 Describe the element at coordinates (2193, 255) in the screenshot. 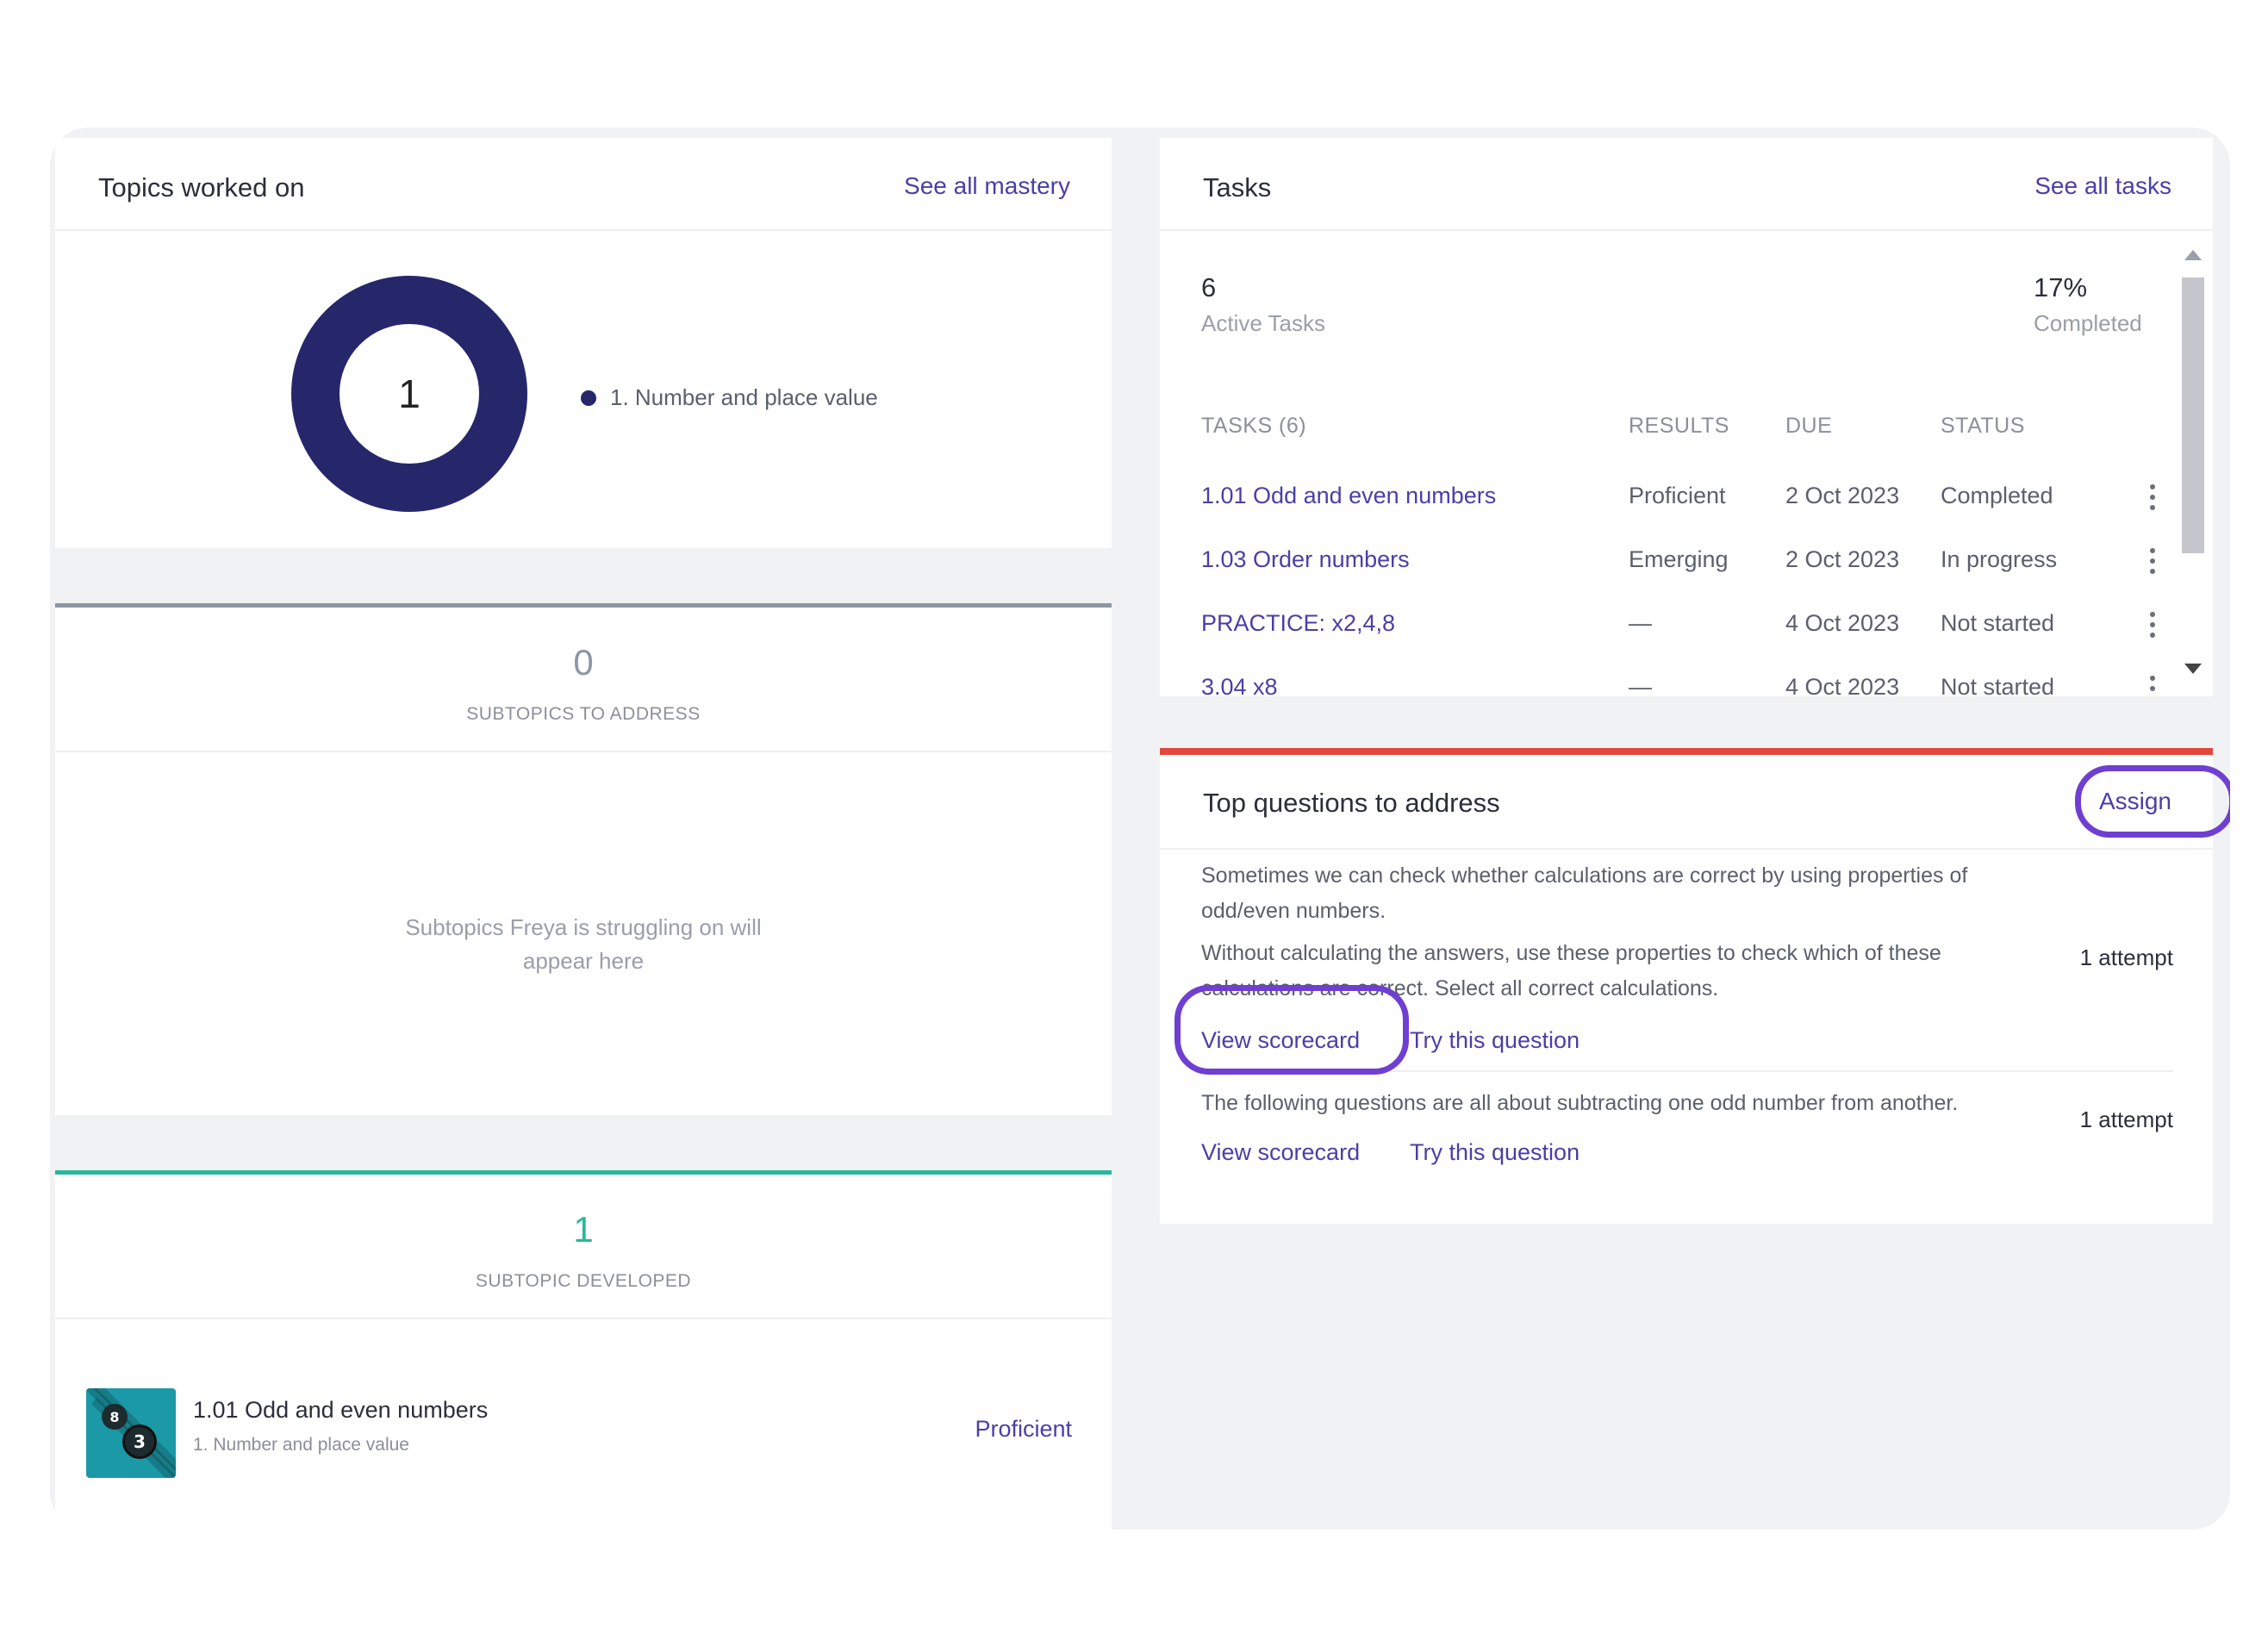

I see `scroll-up-arrow-icon` at that location.